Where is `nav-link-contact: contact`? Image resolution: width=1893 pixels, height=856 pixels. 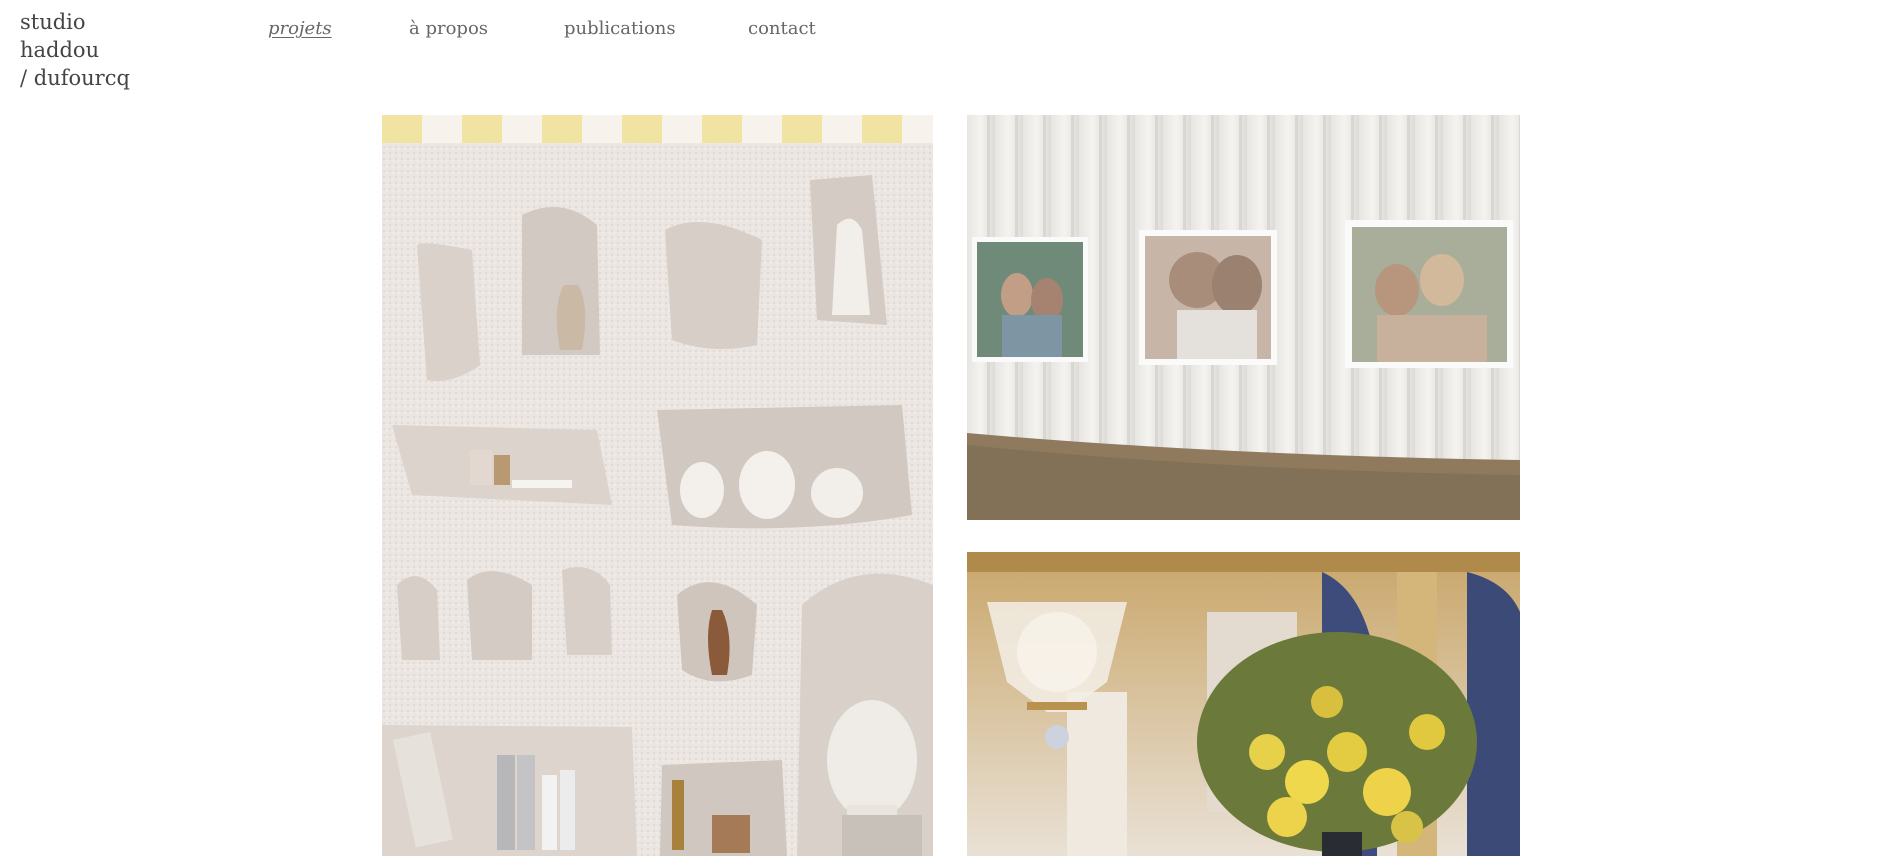
nav-link-contact: contact is located at coordinates (782, 28).